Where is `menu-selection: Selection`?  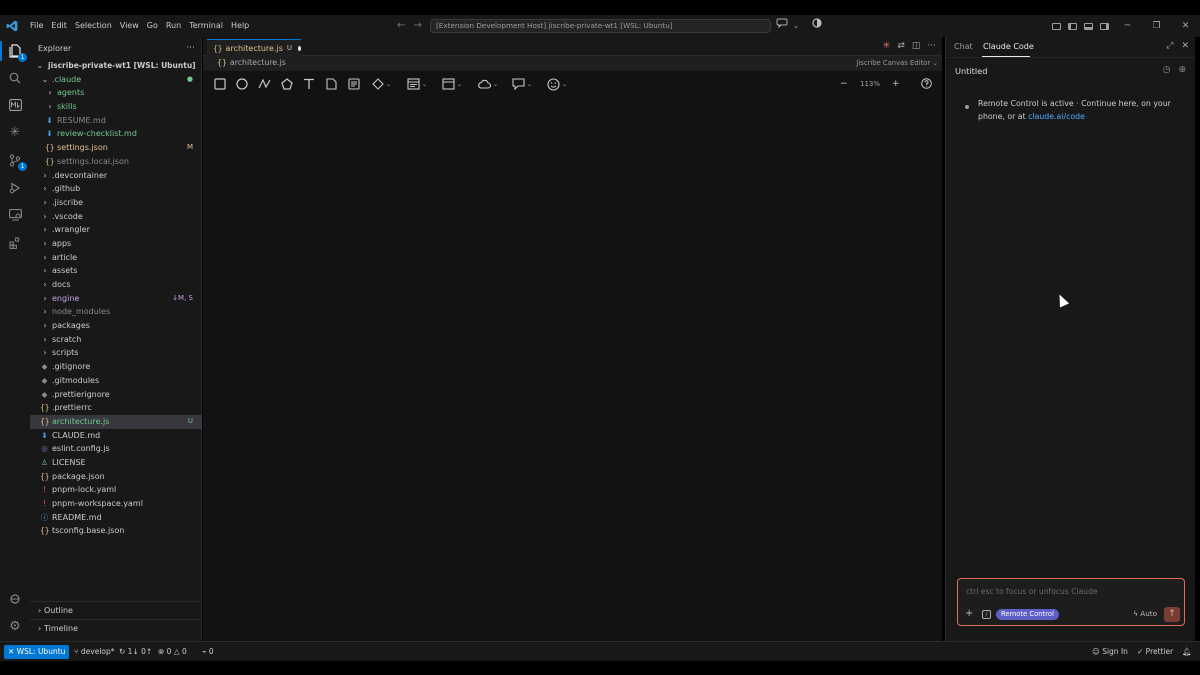 menu-selection: Selection is located at coordinates (93, 26).